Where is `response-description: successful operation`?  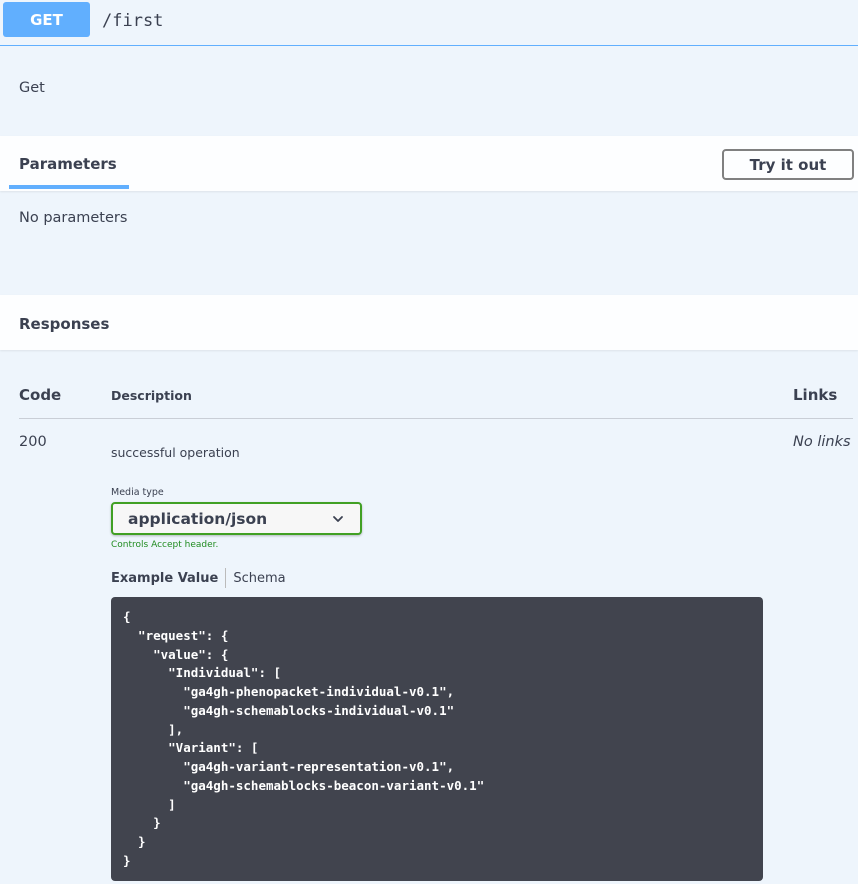 response-description: successful operation is located at coordinates (175, 452).